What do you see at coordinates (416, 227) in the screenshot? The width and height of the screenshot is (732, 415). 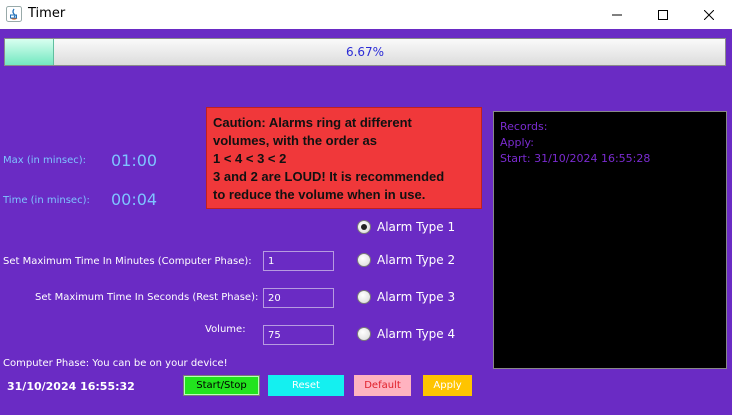 I see `alarm-type-label: Alarm Type 1` at bounding box center [416, 227].